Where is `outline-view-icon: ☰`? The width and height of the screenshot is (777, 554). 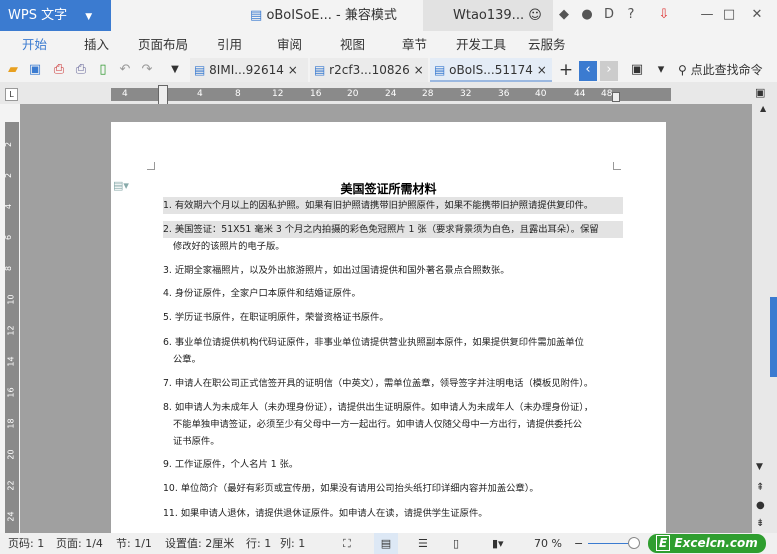 outline-view-icon: ☰ is located at coordinates (423, 543).